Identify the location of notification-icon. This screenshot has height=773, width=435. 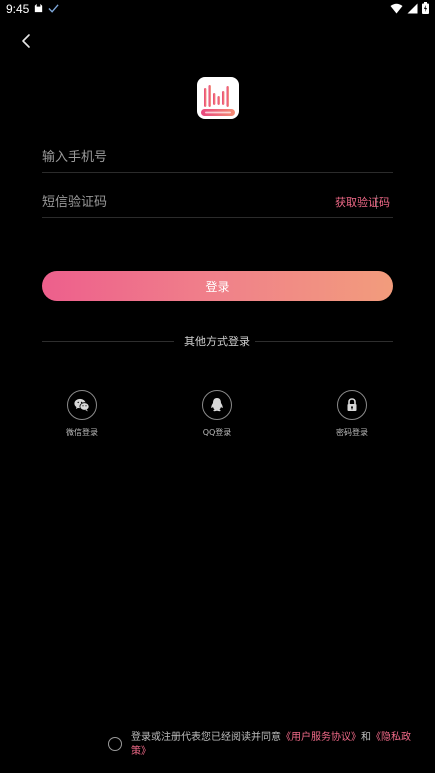
(38, 8).